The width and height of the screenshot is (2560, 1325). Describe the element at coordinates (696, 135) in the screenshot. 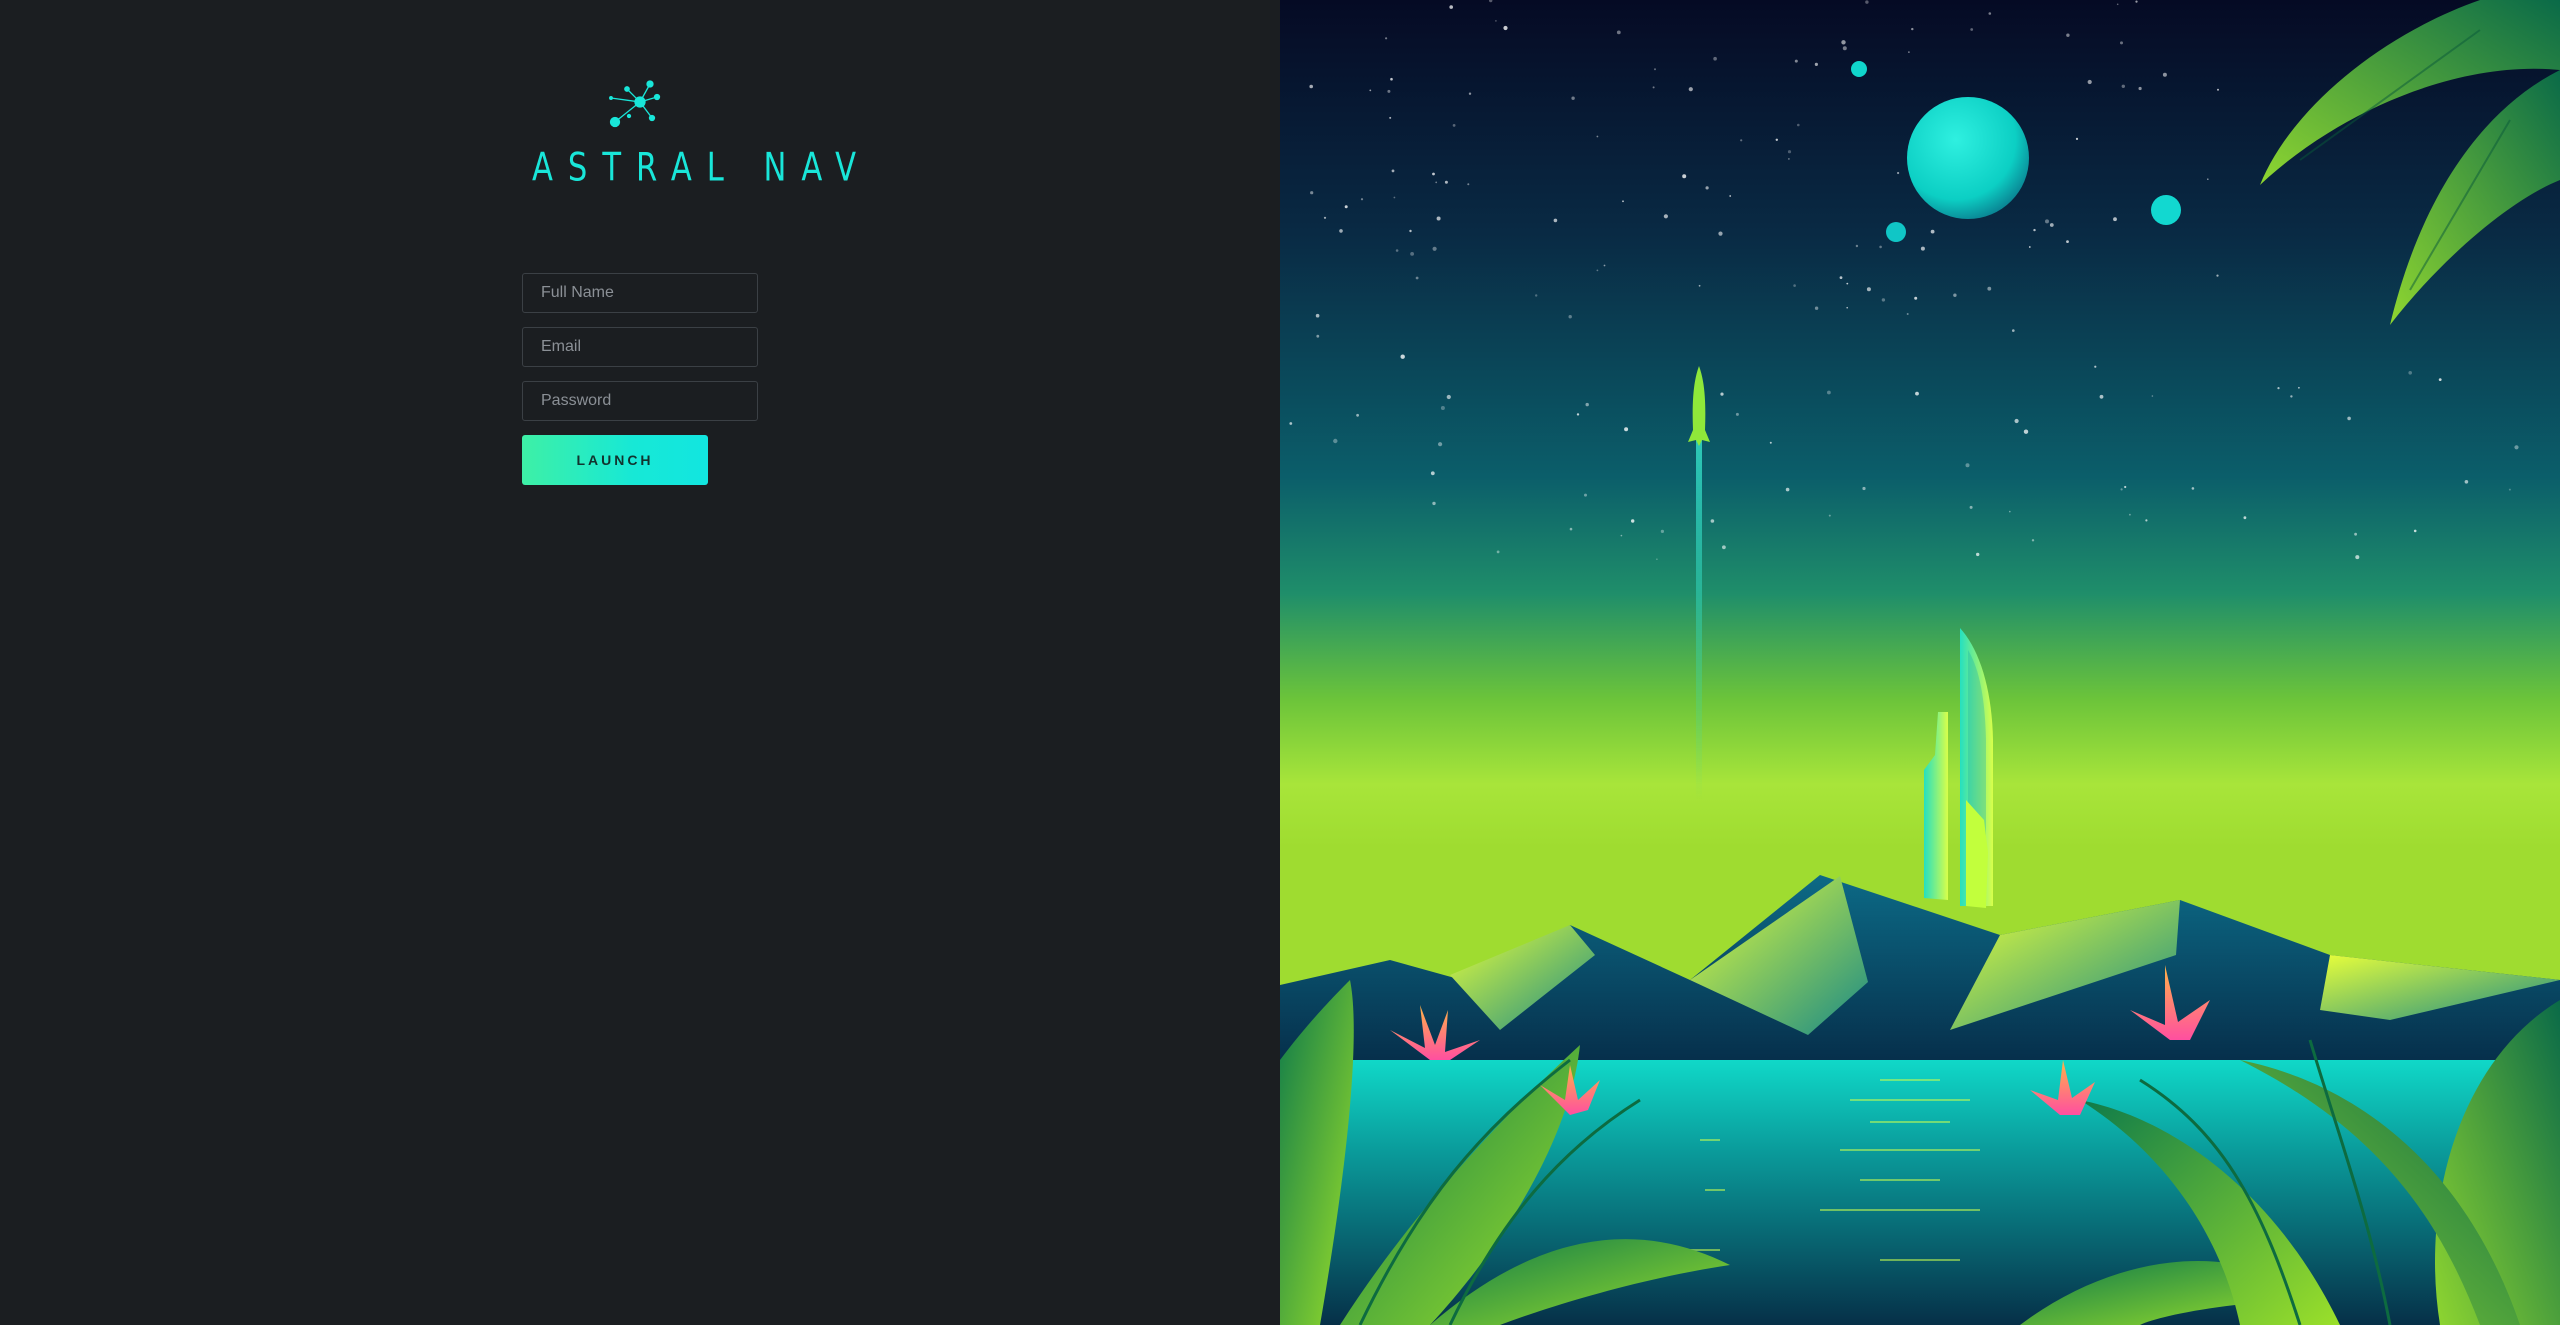

I see `brand: ASTRAL NAV` at that location.